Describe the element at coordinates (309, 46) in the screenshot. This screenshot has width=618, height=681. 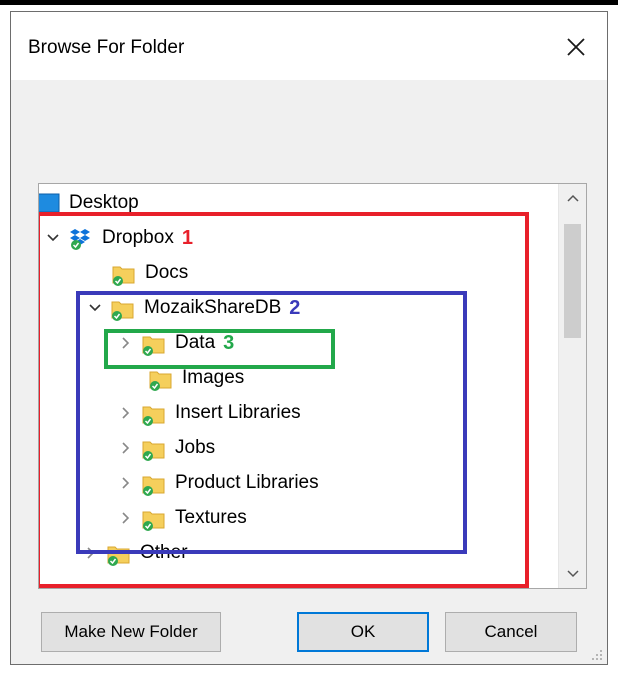
I see `title-bar: Browse For Folder` at that location.